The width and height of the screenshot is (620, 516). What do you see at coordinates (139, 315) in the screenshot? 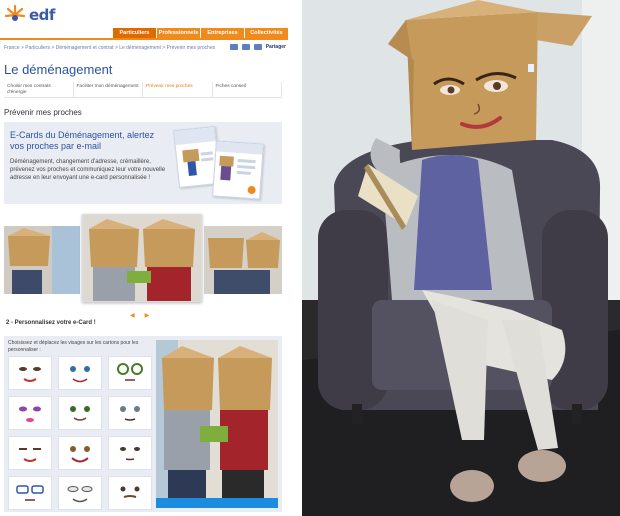
I see `carousel-pager: ◀ ▶` at bounding box center [139, 315].